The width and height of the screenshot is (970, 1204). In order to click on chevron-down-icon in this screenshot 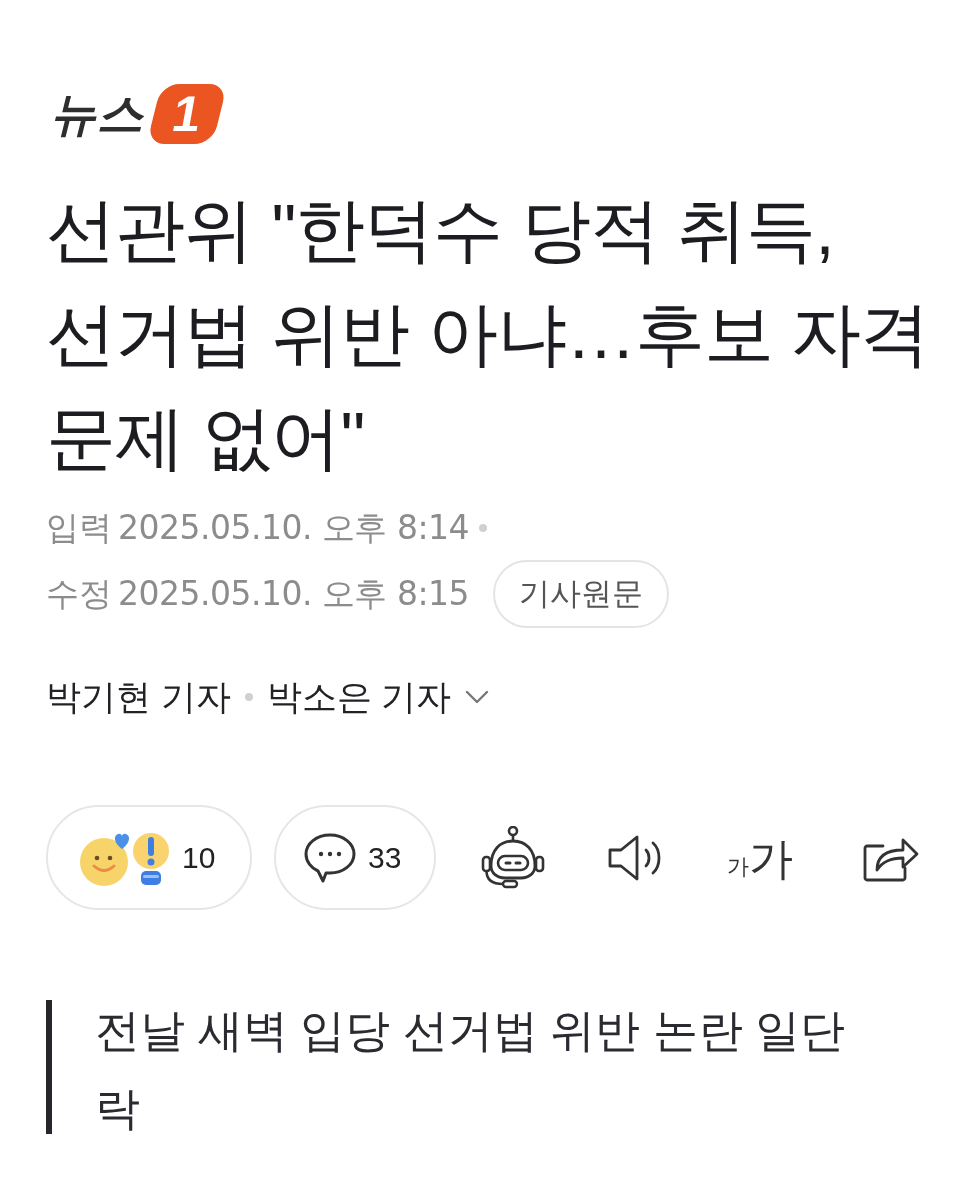, I will do `click(477, 697)`.